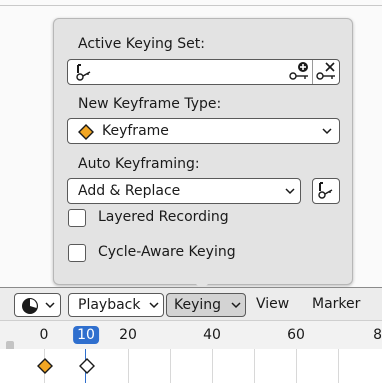 The width and height of the screenshot is (382, 383). I want to click on active-keying-set-label: Active Keying Set:, so click(141, 44).